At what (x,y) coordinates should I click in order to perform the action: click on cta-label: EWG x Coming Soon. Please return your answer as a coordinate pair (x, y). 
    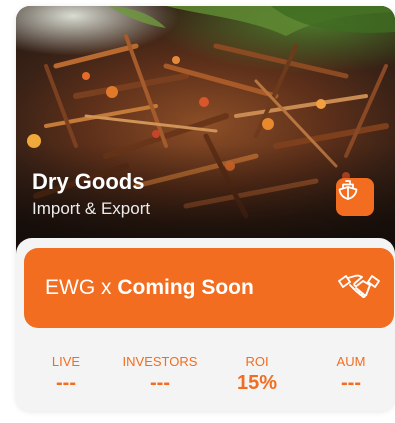
    Looking at the image, I should click on (149, 288).